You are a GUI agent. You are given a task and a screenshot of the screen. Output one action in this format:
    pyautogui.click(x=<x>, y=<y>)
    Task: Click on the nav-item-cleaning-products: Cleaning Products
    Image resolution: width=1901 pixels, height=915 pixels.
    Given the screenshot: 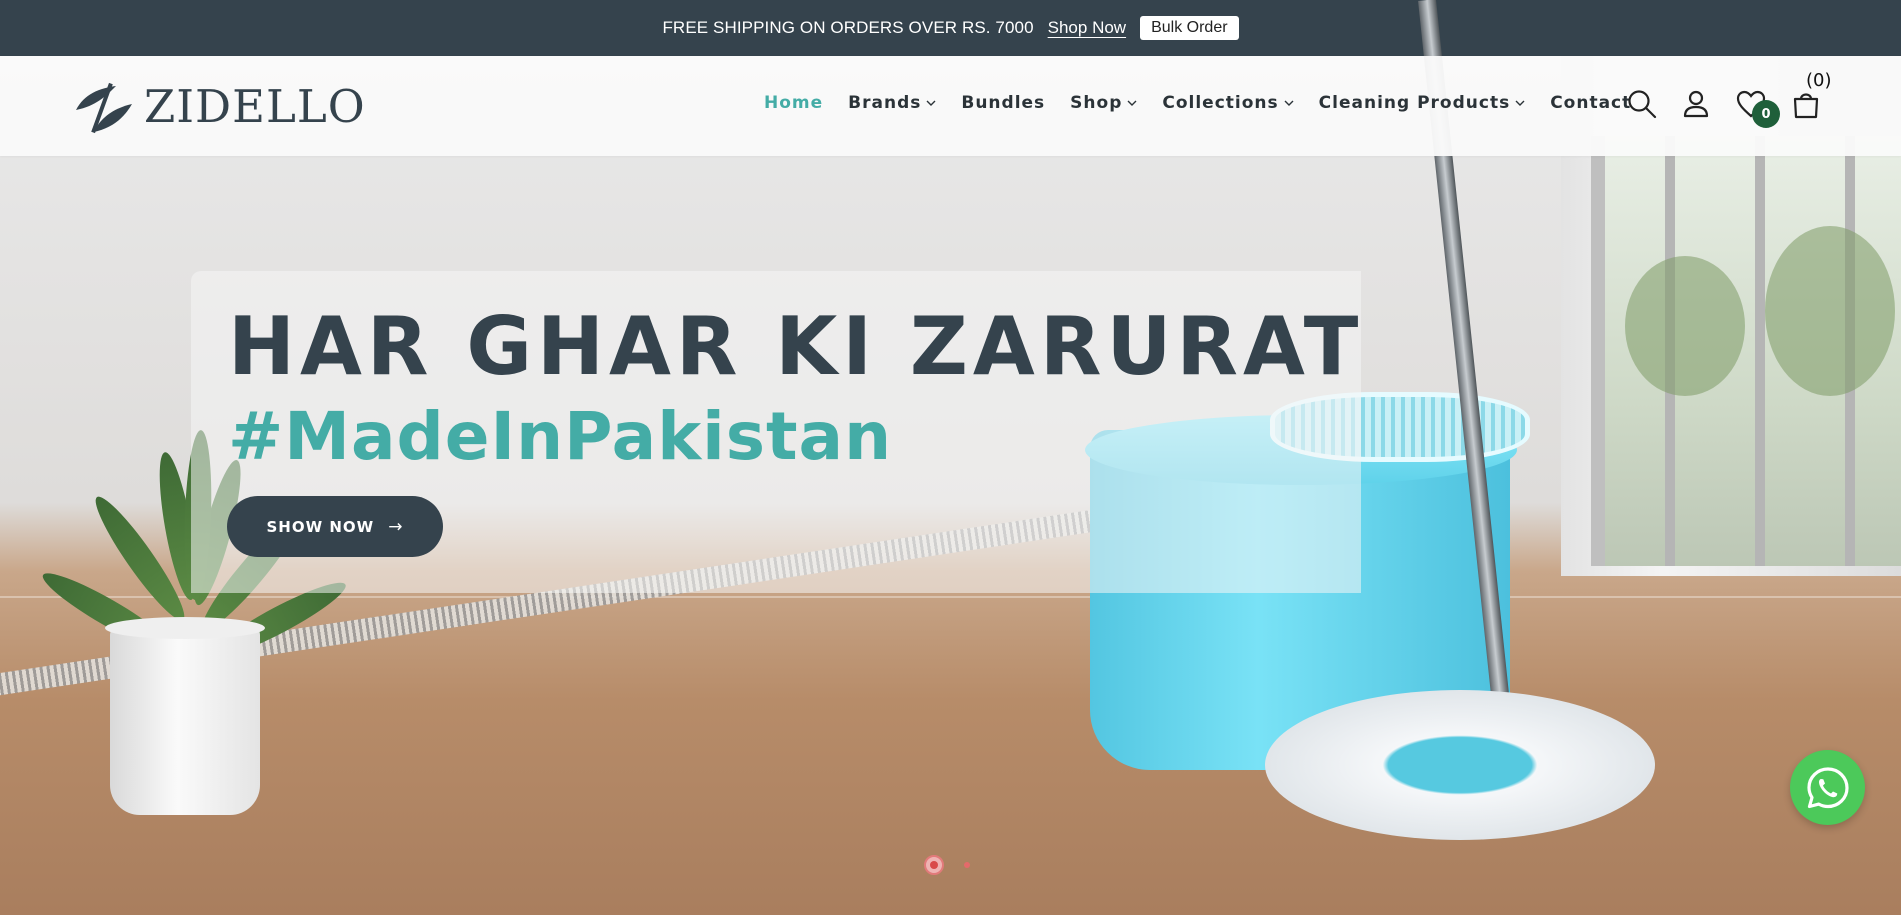 What is the action you would take?
    pyautogui.click(x=1422, y=103)
    